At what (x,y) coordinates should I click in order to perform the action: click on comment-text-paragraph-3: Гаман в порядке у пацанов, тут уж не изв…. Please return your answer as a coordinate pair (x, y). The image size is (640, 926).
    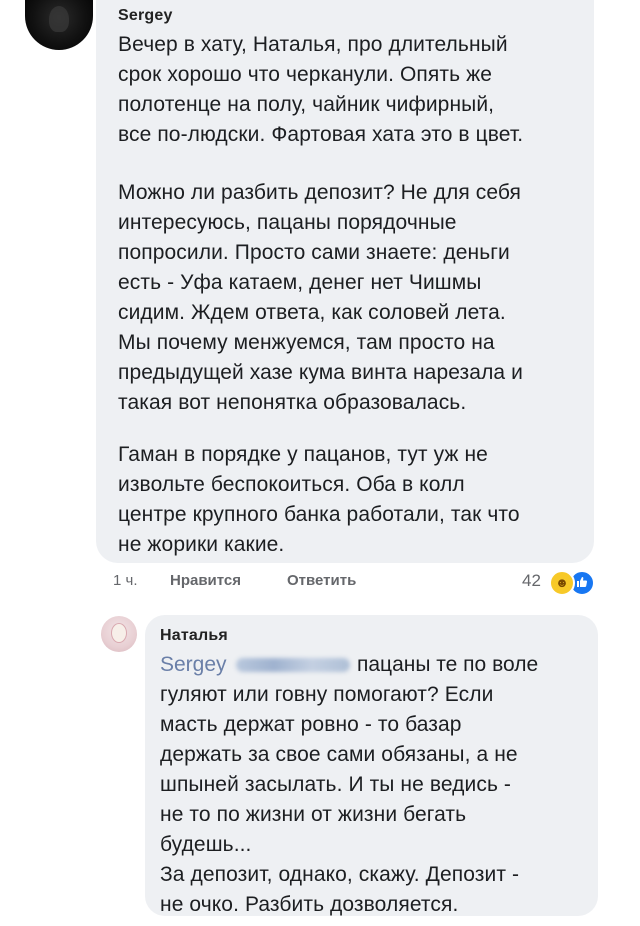
    Looking at the image, I should click on (319, 499).